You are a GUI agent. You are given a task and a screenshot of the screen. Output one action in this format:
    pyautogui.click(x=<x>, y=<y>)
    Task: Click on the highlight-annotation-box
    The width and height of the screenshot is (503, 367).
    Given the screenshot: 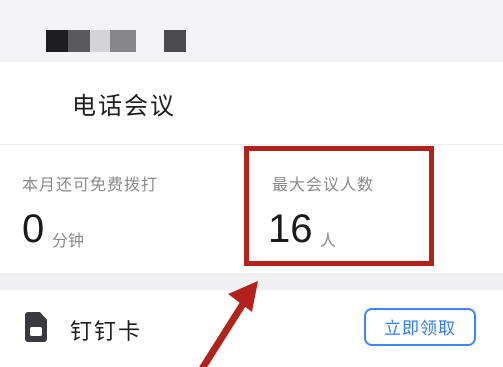 What is the action you would take?
    pyautogui.click(x=339, y=206)
    